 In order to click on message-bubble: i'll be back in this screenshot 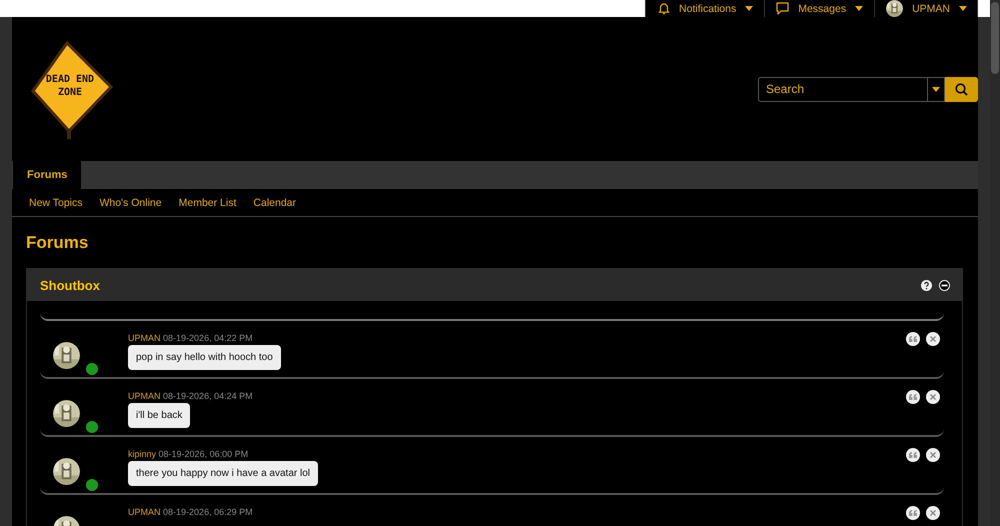, I will do `click(159, 415)`.